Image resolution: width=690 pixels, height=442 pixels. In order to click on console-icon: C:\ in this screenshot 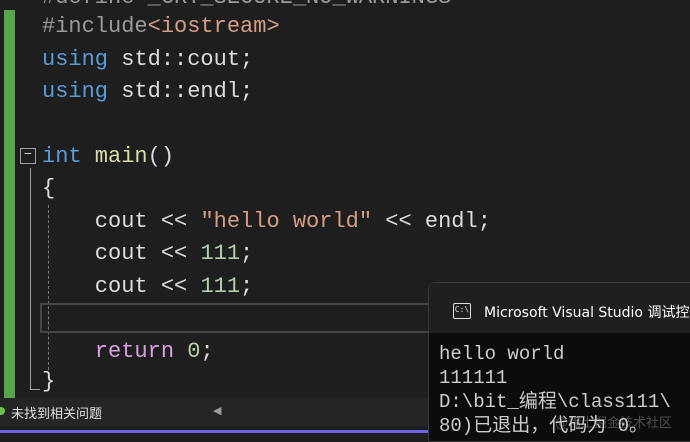, I will do `click(462, 311)`.